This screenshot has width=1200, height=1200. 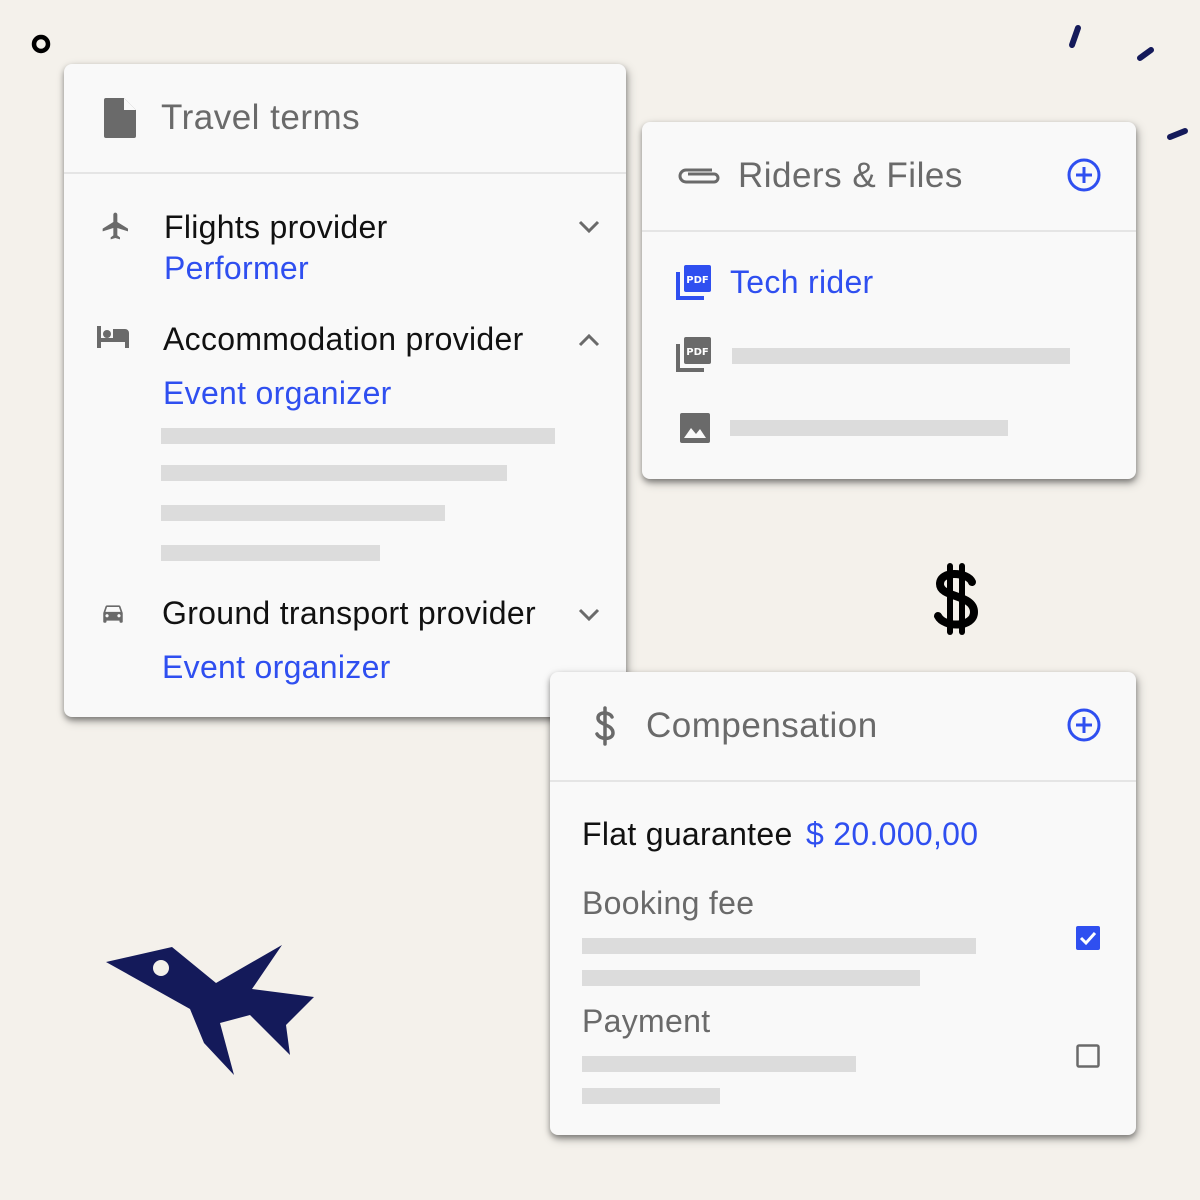 I want to click on travel-terms-title: Travel terms, so click(x=261, y=117).